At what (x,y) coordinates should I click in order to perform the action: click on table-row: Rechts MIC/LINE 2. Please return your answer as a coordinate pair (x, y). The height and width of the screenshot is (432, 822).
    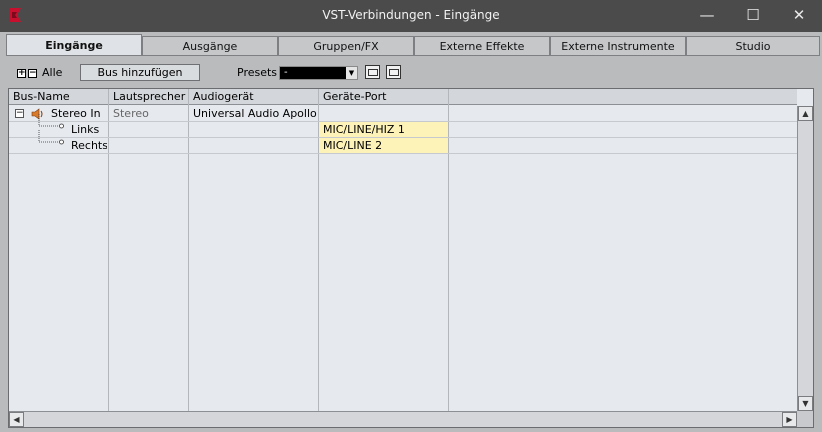
    Looking at the image, I should click on (403, 142).